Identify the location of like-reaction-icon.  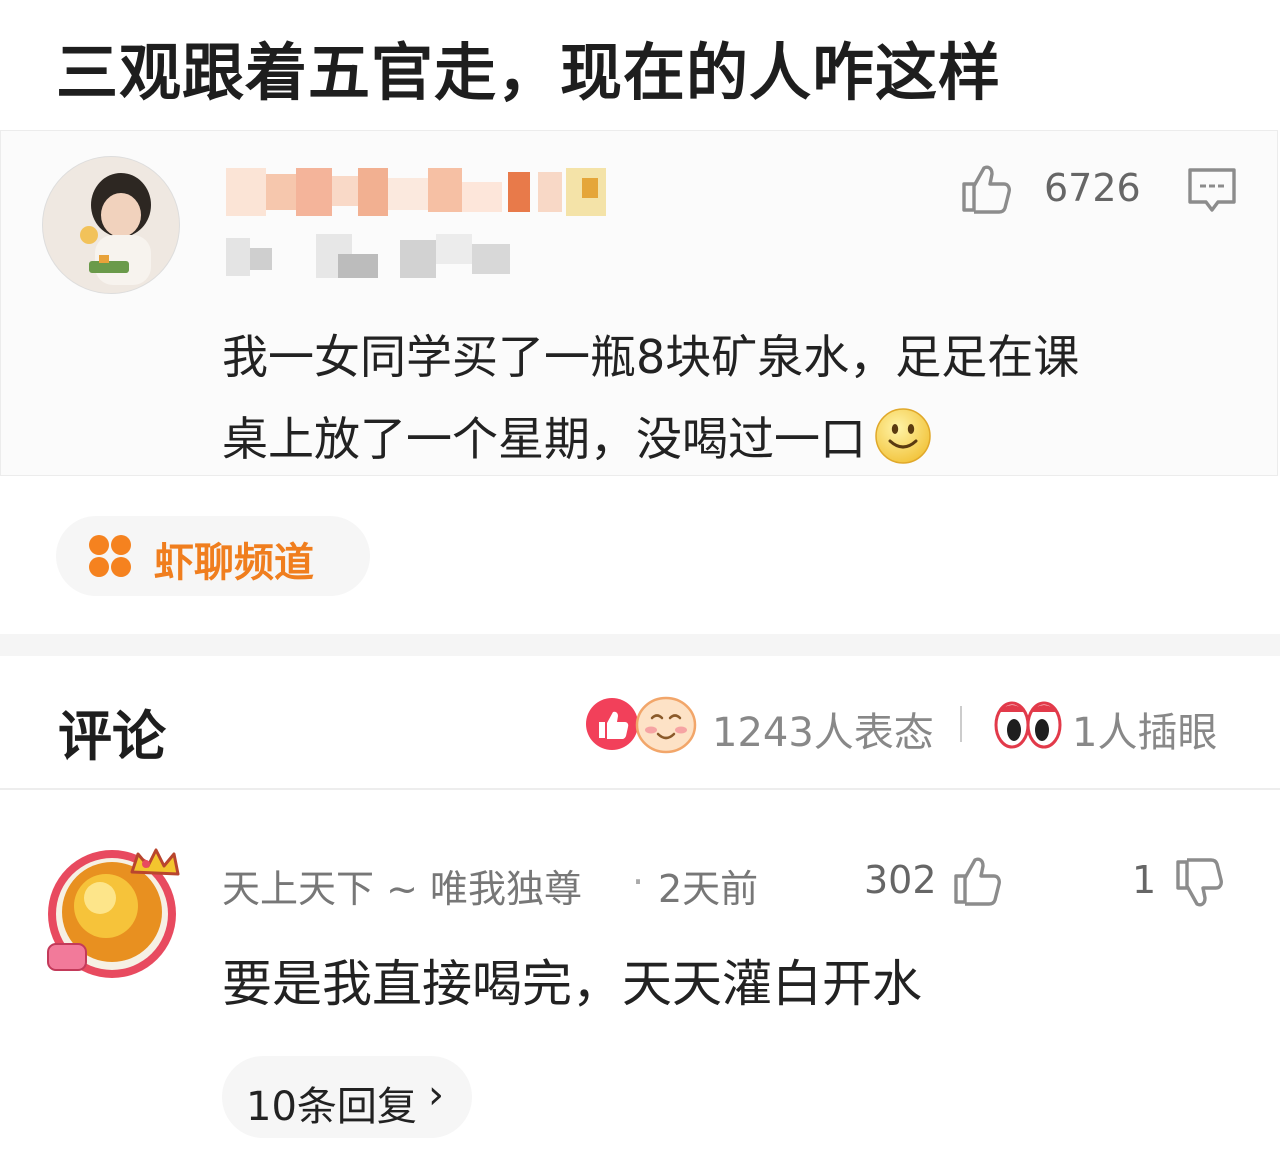
(612, 724).